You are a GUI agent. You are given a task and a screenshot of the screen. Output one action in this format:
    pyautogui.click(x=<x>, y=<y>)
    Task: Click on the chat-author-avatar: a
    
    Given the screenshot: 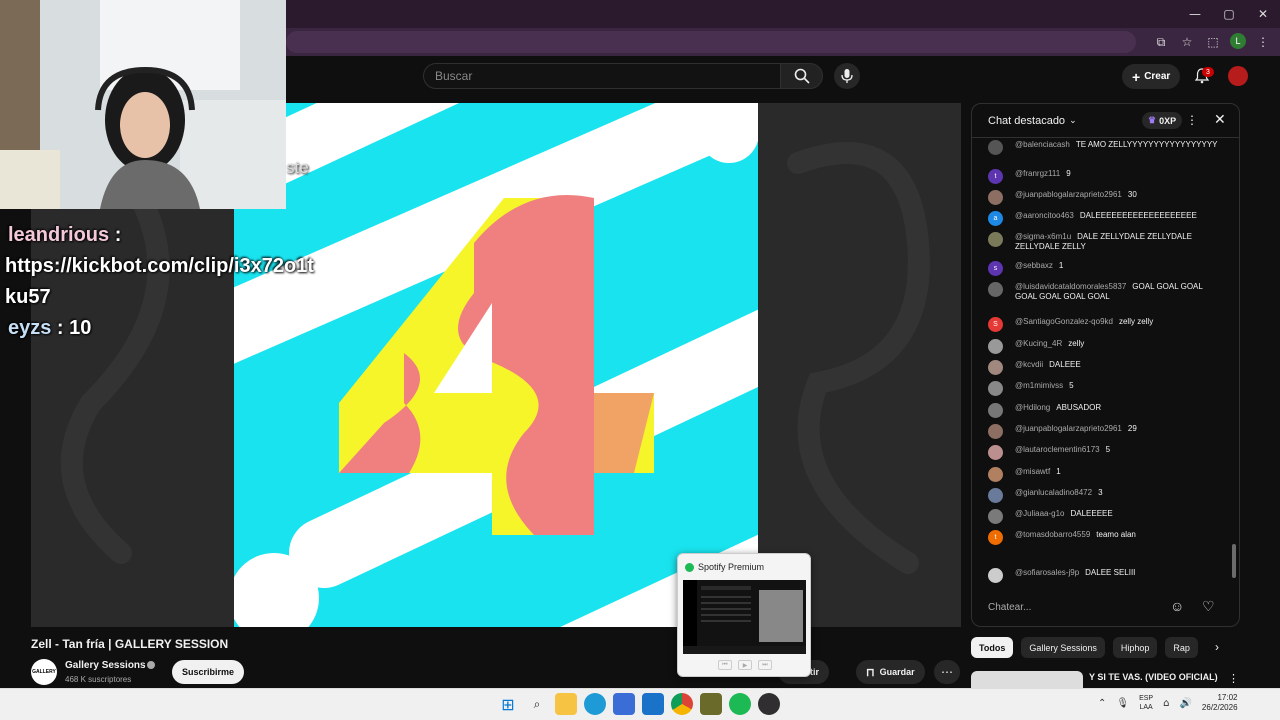 What is the action you would take?
    pyautogui.click(x=995, y=218)
    